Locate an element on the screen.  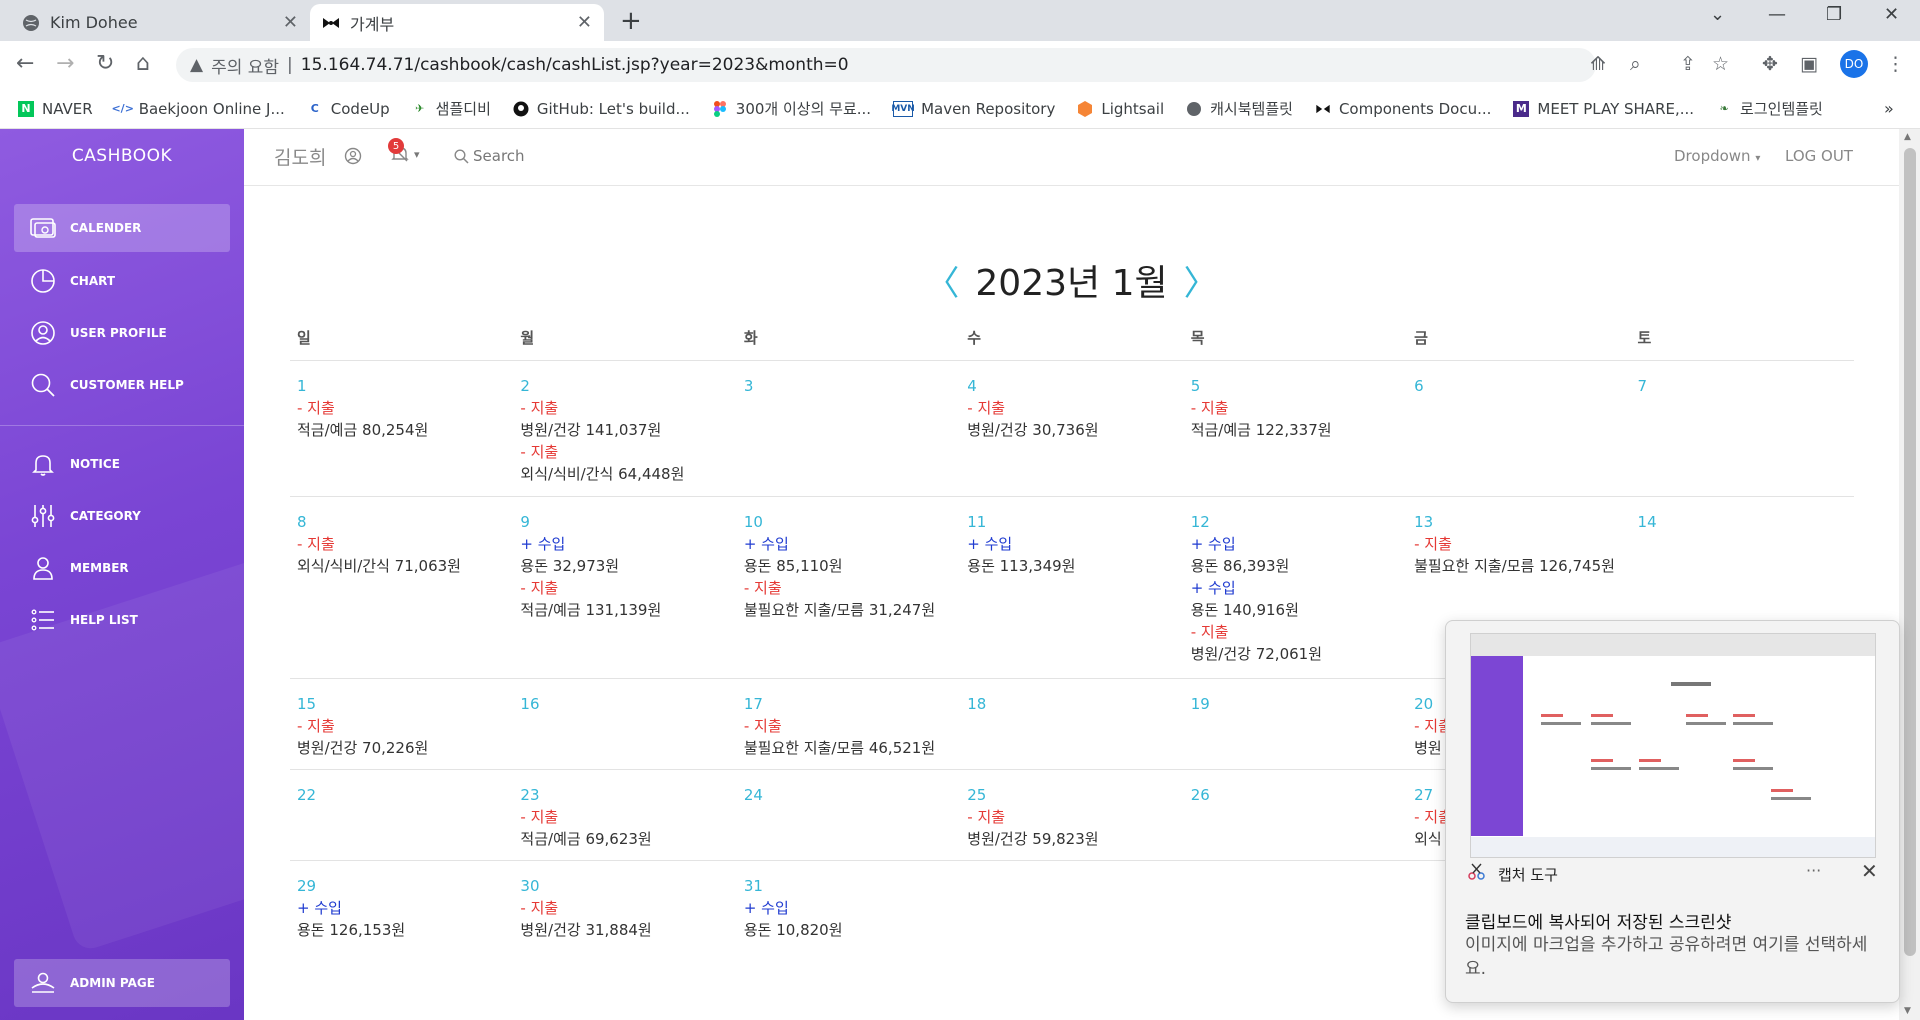
day-number-link: 17 is located at coordinates (848, 704).